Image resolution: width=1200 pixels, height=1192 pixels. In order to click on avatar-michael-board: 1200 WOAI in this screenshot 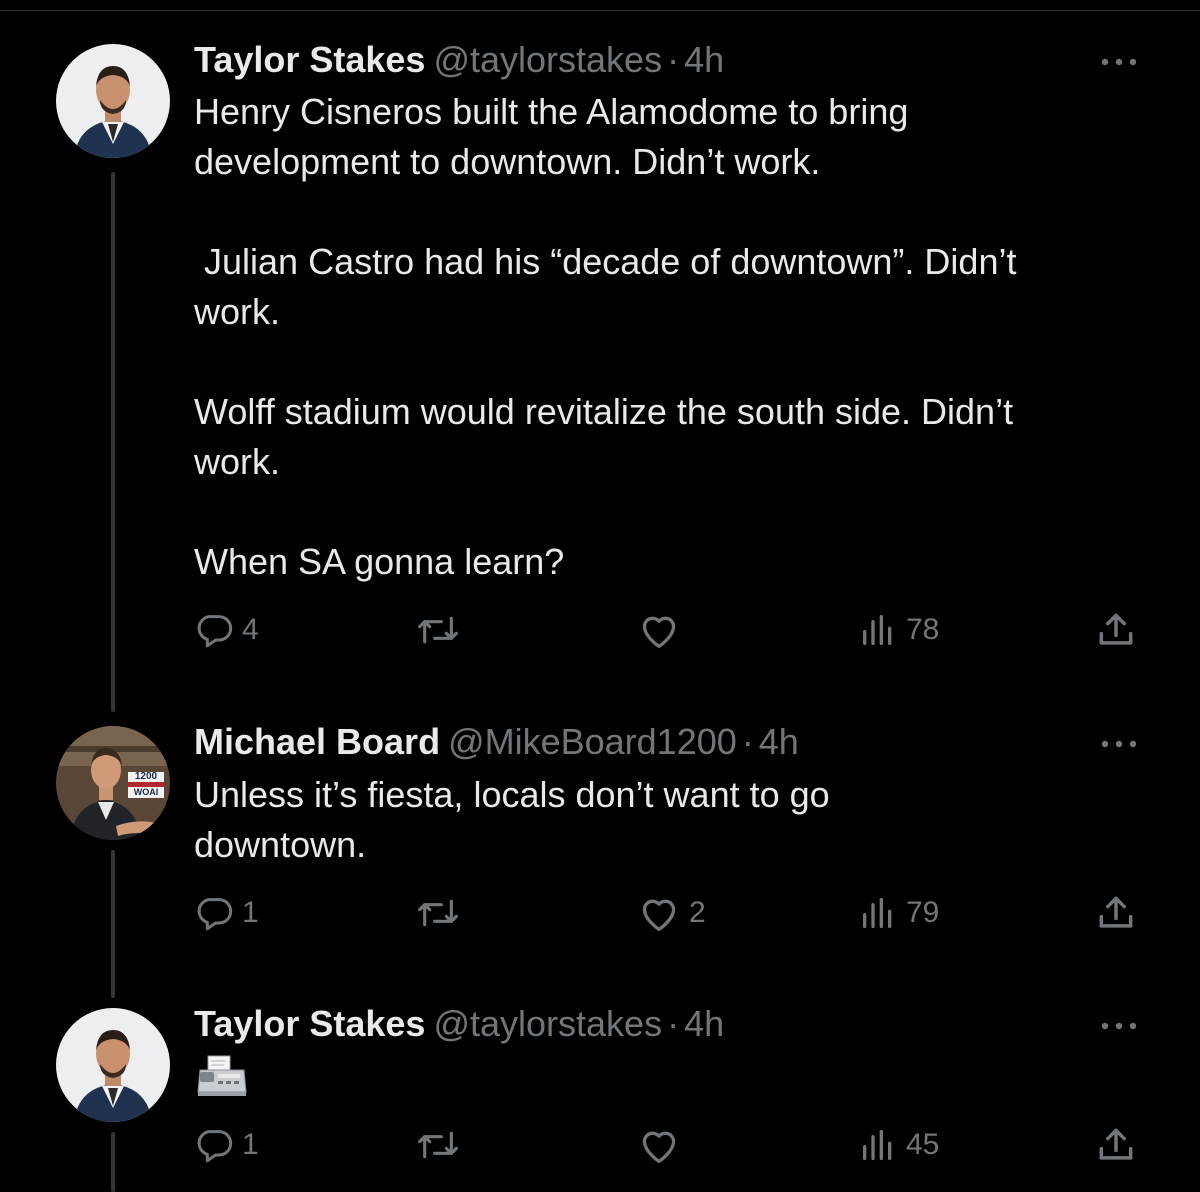, I will do `click(113, 783)`.